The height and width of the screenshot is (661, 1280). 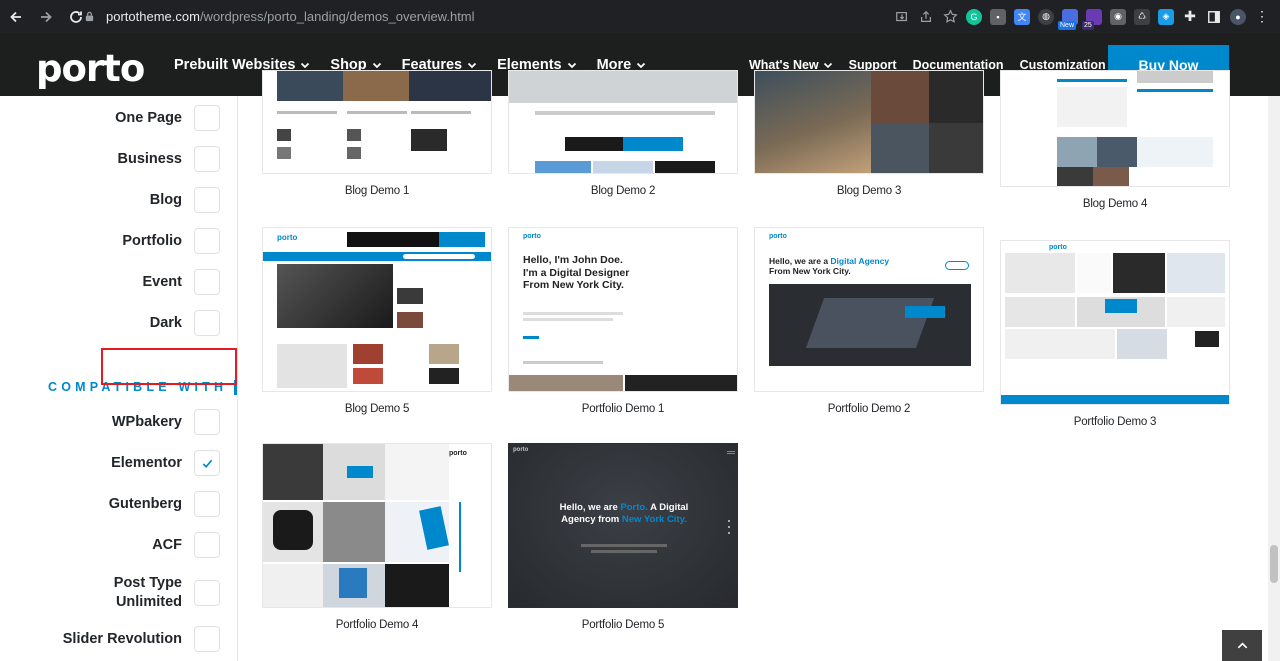 I want to click on scroll-to-top-button, so click(x=1242, y=645).